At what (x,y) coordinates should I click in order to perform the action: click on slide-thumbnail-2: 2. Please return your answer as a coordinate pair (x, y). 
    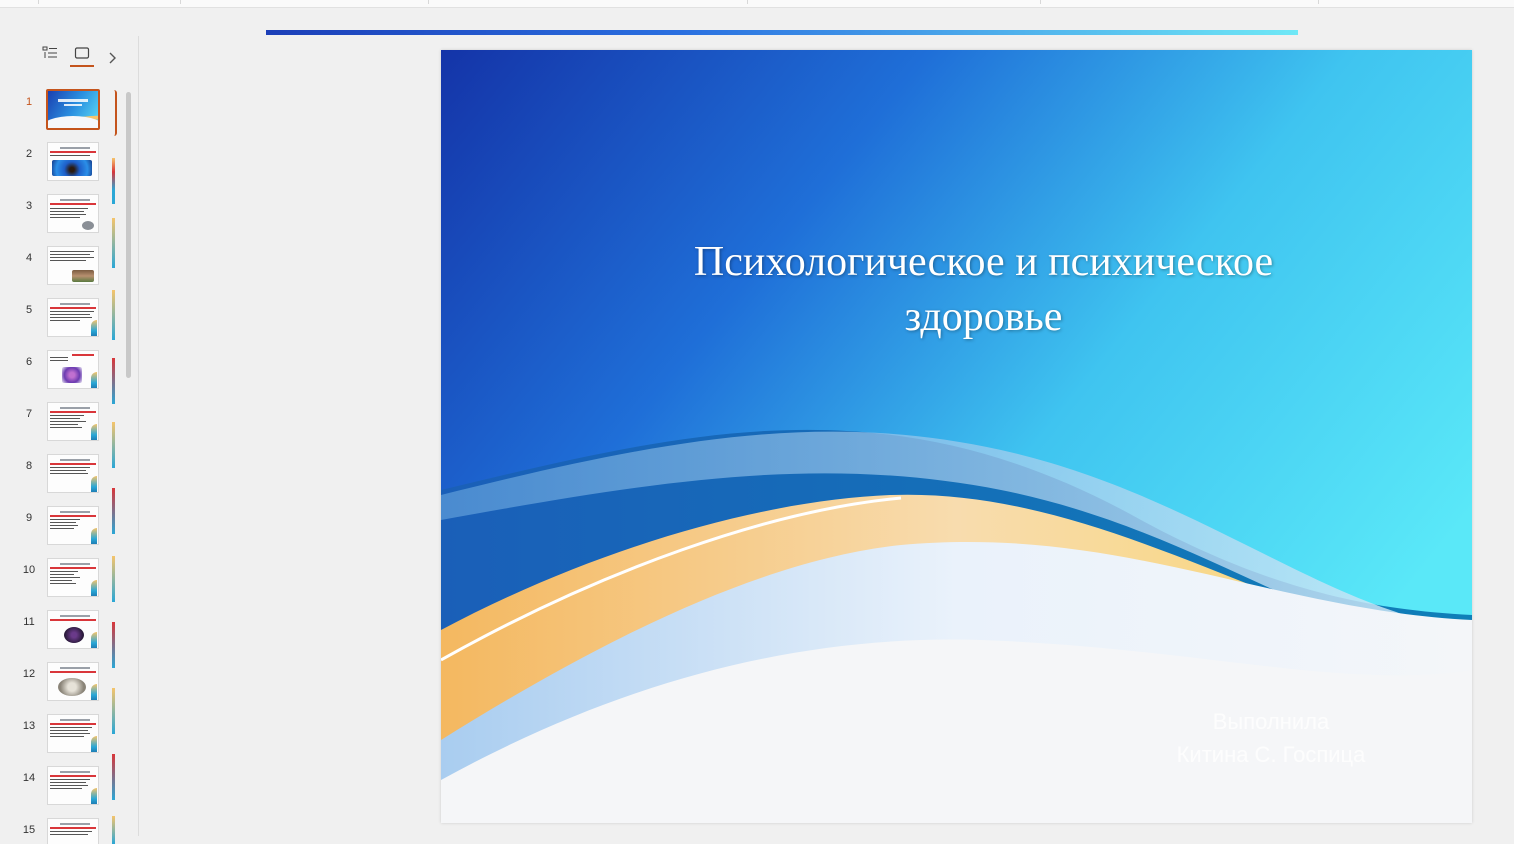
    Looking at the image, I should click on (64, 161).